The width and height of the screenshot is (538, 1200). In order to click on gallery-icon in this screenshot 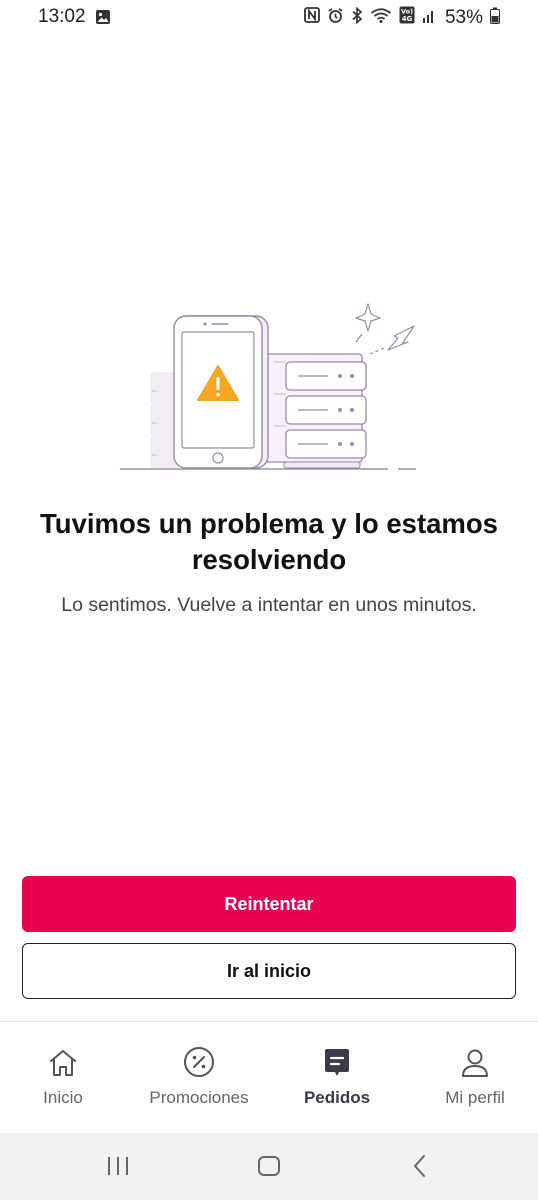, I will do `click(103, 19)`.